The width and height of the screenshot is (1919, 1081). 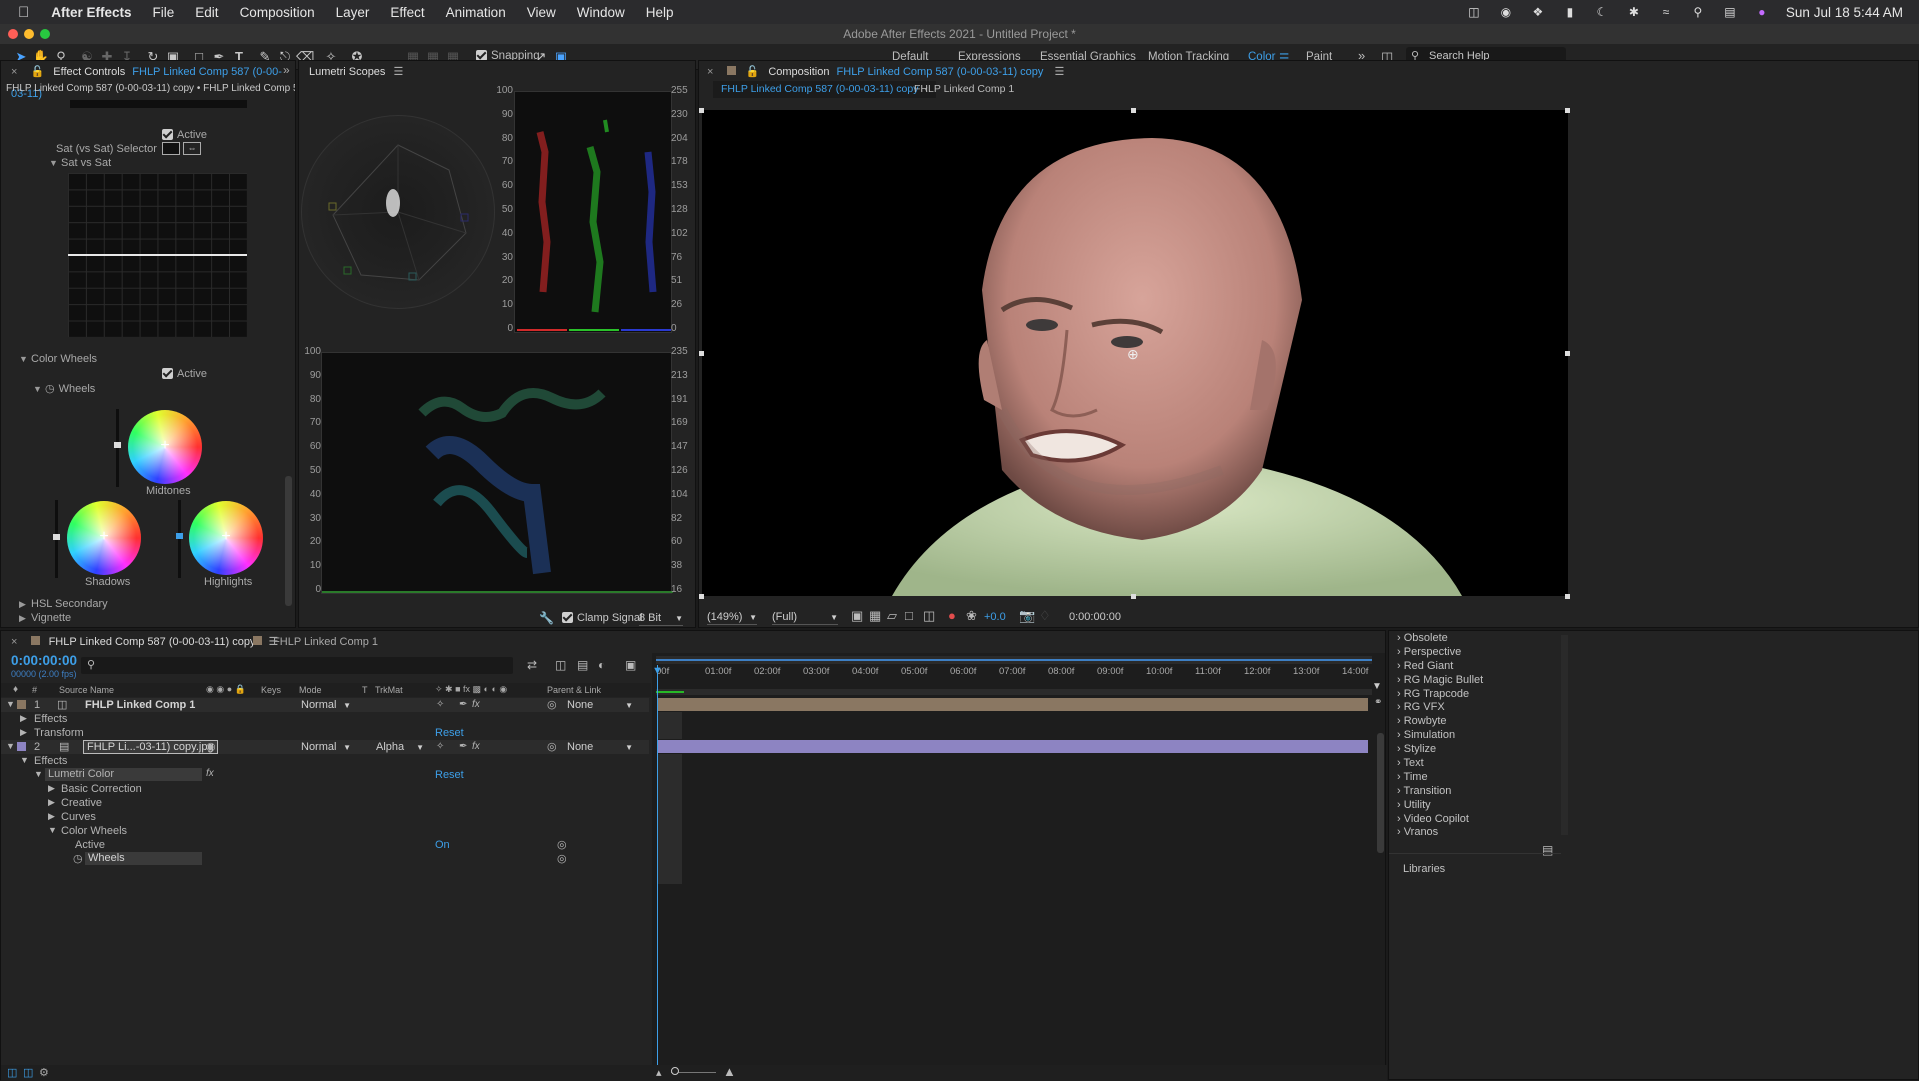 I want to click on effect-category-item: › Utility, so click(x=1469, y=806).